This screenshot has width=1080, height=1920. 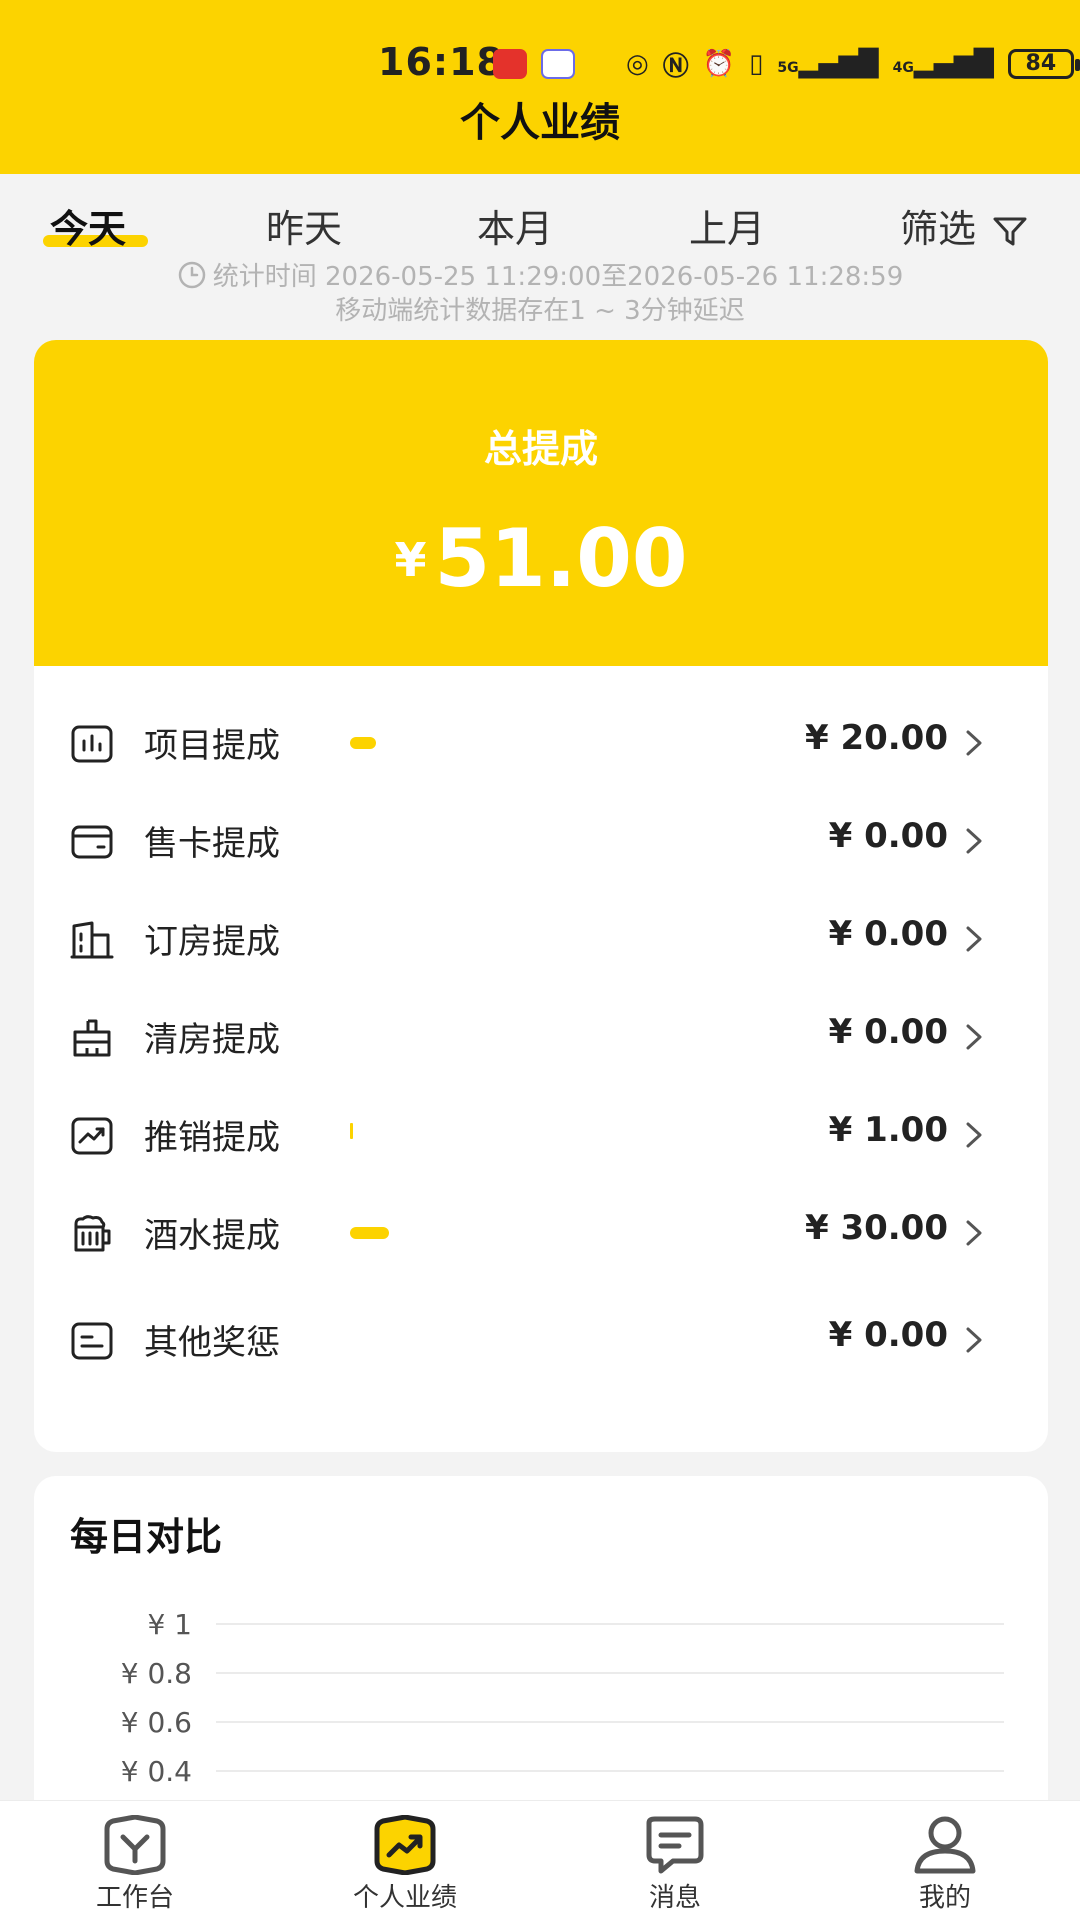 What do you see at coordinates (515, 225) in the screenshot?
I see `tab-this-month: 本月` at bounding box center [515, 225].